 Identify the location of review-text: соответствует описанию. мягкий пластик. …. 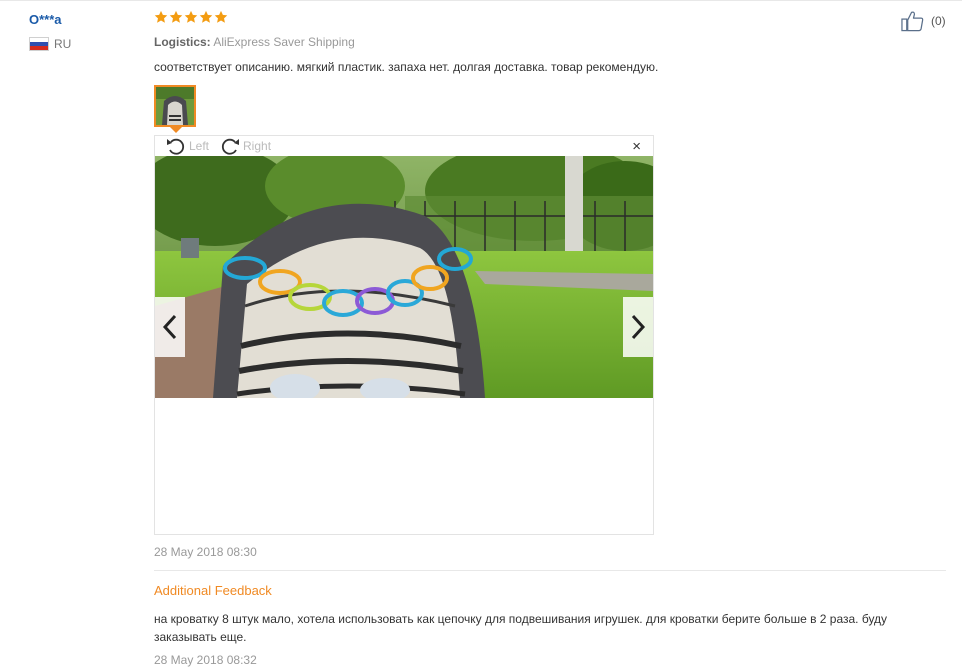
(406, 67).